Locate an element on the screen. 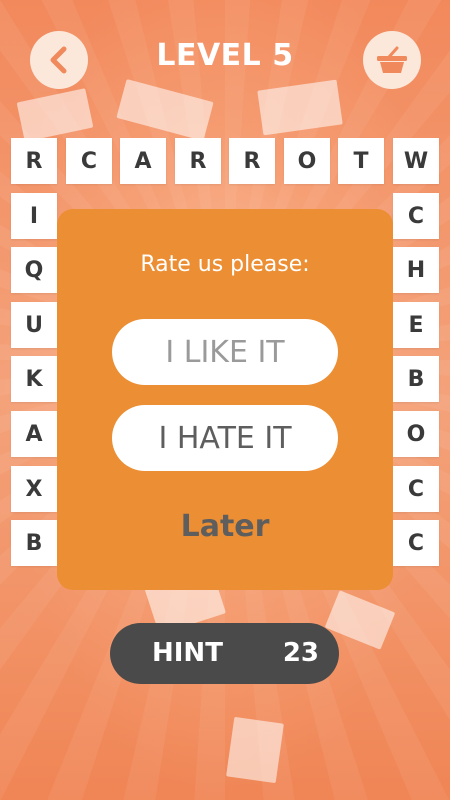  basket-icon is located at coordinates (392, 59).